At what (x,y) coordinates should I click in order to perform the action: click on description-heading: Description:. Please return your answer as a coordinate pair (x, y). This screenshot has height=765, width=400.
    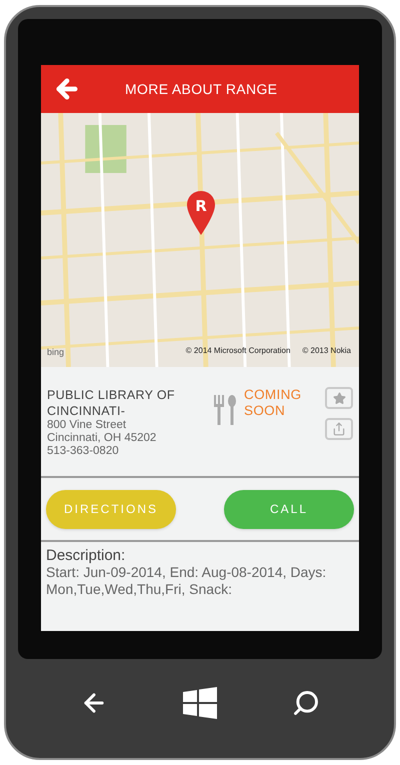
    Looking at the image, I should click on (86, 556).